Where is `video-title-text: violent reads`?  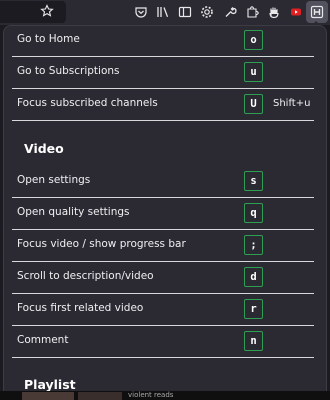 video-title-text: violent reads is located at coordinates (150, 395).